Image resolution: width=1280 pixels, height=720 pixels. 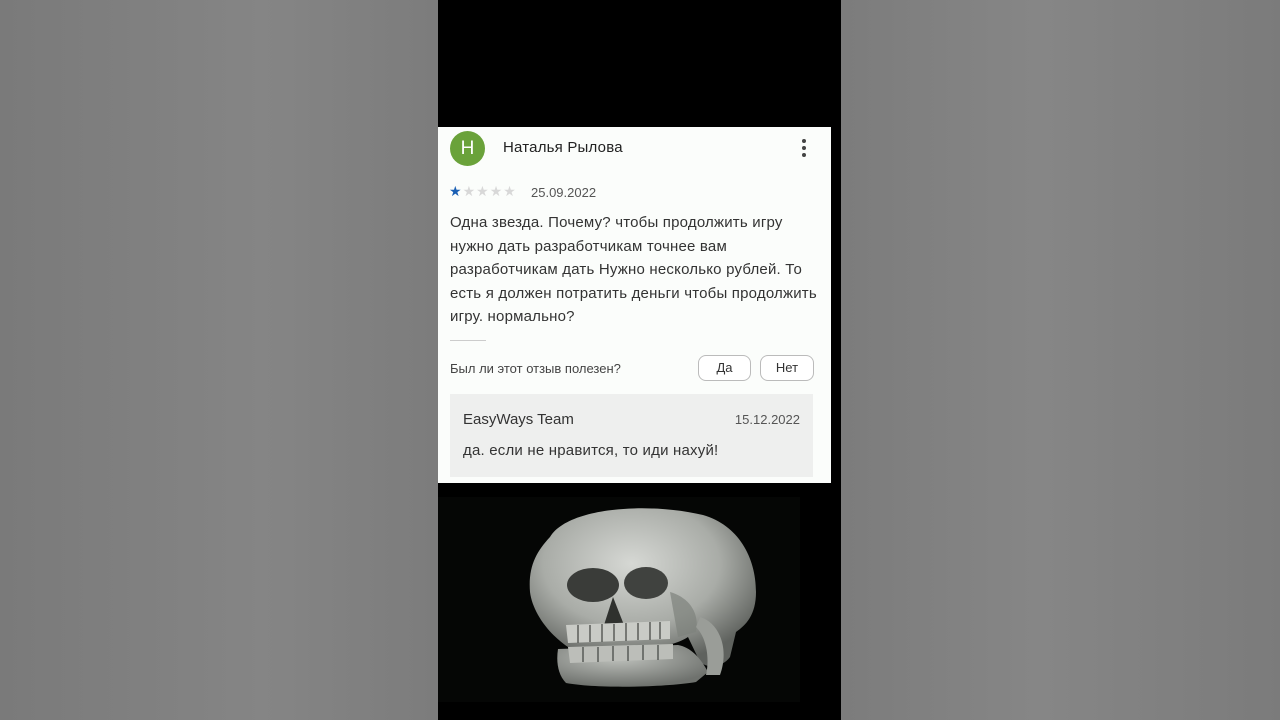 I want to click on reviewer-name: Наталья Рылова, so click(x=563, y=147).